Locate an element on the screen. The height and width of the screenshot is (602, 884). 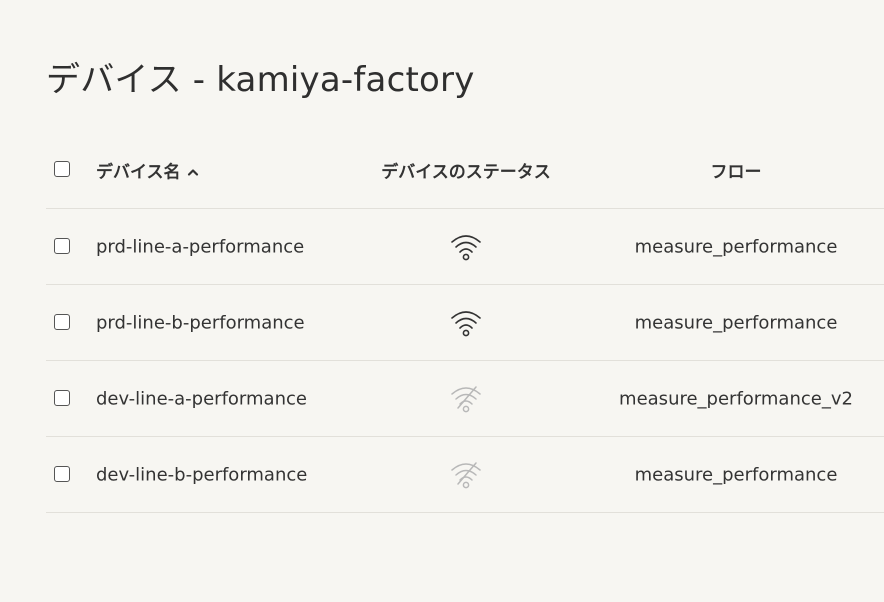
device-name: prd-line-a-performance is located at coordinates (200, 246).